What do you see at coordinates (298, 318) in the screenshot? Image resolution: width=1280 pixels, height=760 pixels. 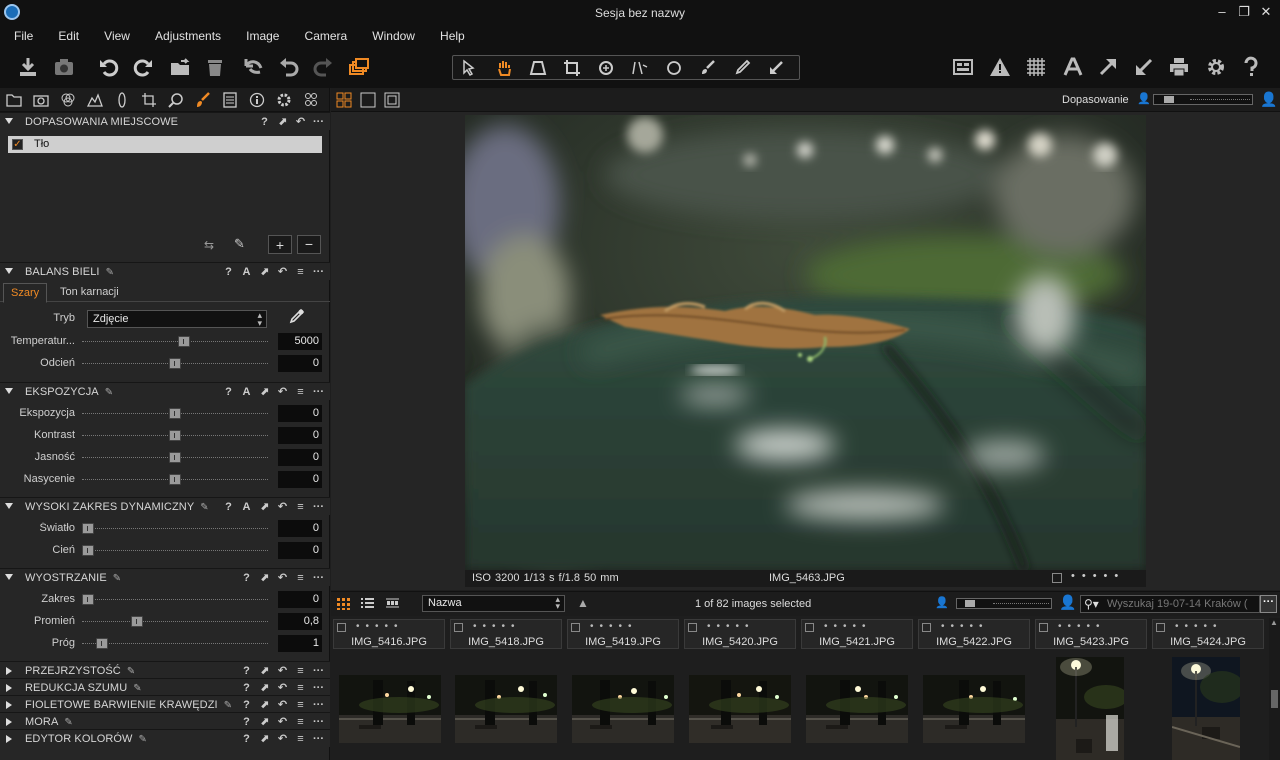 I see `wb-picker-button` at bounding box center [298, 318].